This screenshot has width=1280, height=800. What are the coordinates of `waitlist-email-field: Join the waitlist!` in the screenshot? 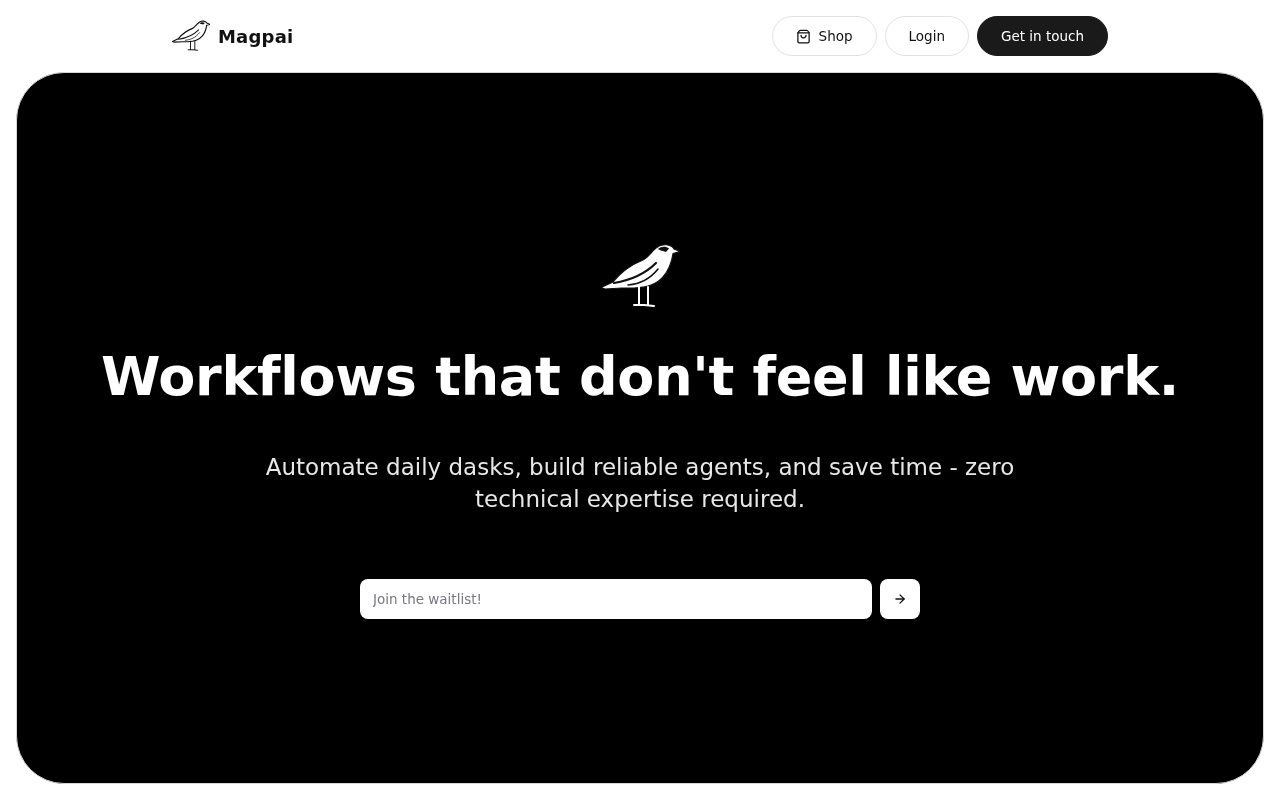 It's located at (616, 599).